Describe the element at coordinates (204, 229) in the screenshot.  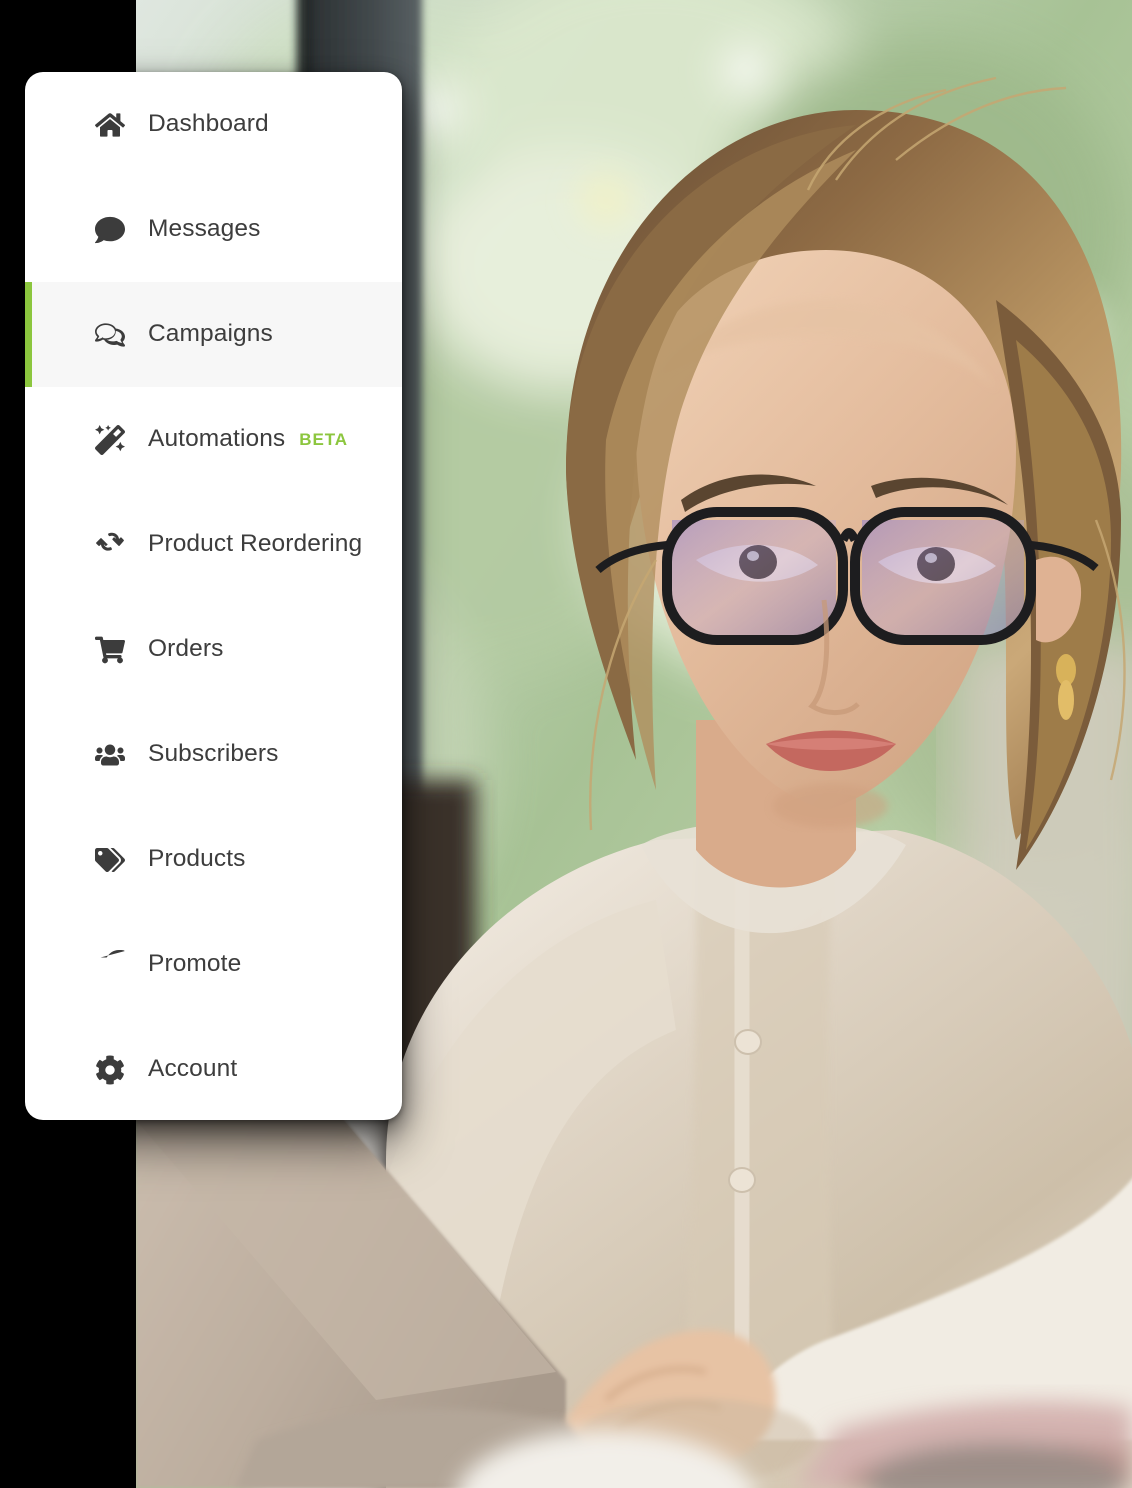
I see `sidebar-item-label: Messages` at that location.